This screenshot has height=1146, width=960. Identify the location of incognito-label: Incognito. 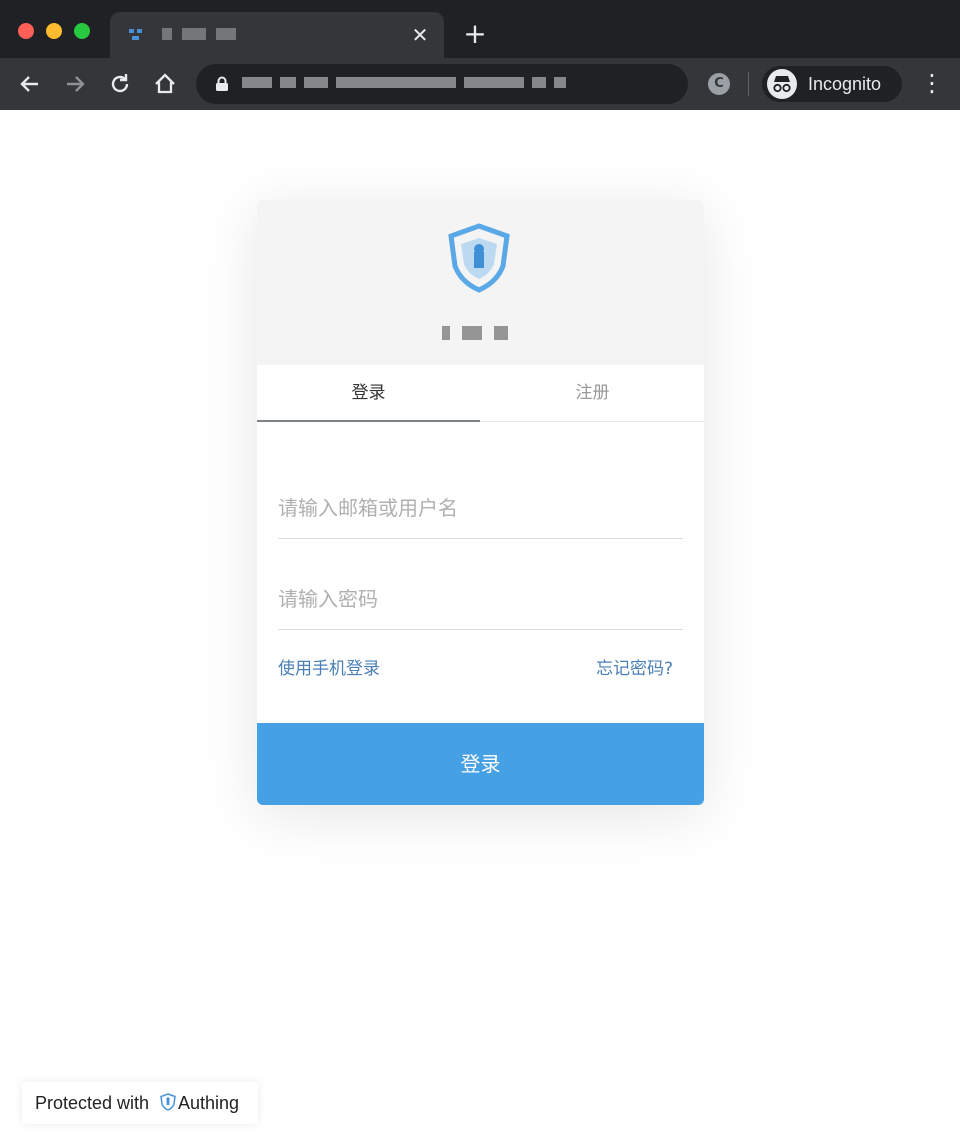
(845, 84).